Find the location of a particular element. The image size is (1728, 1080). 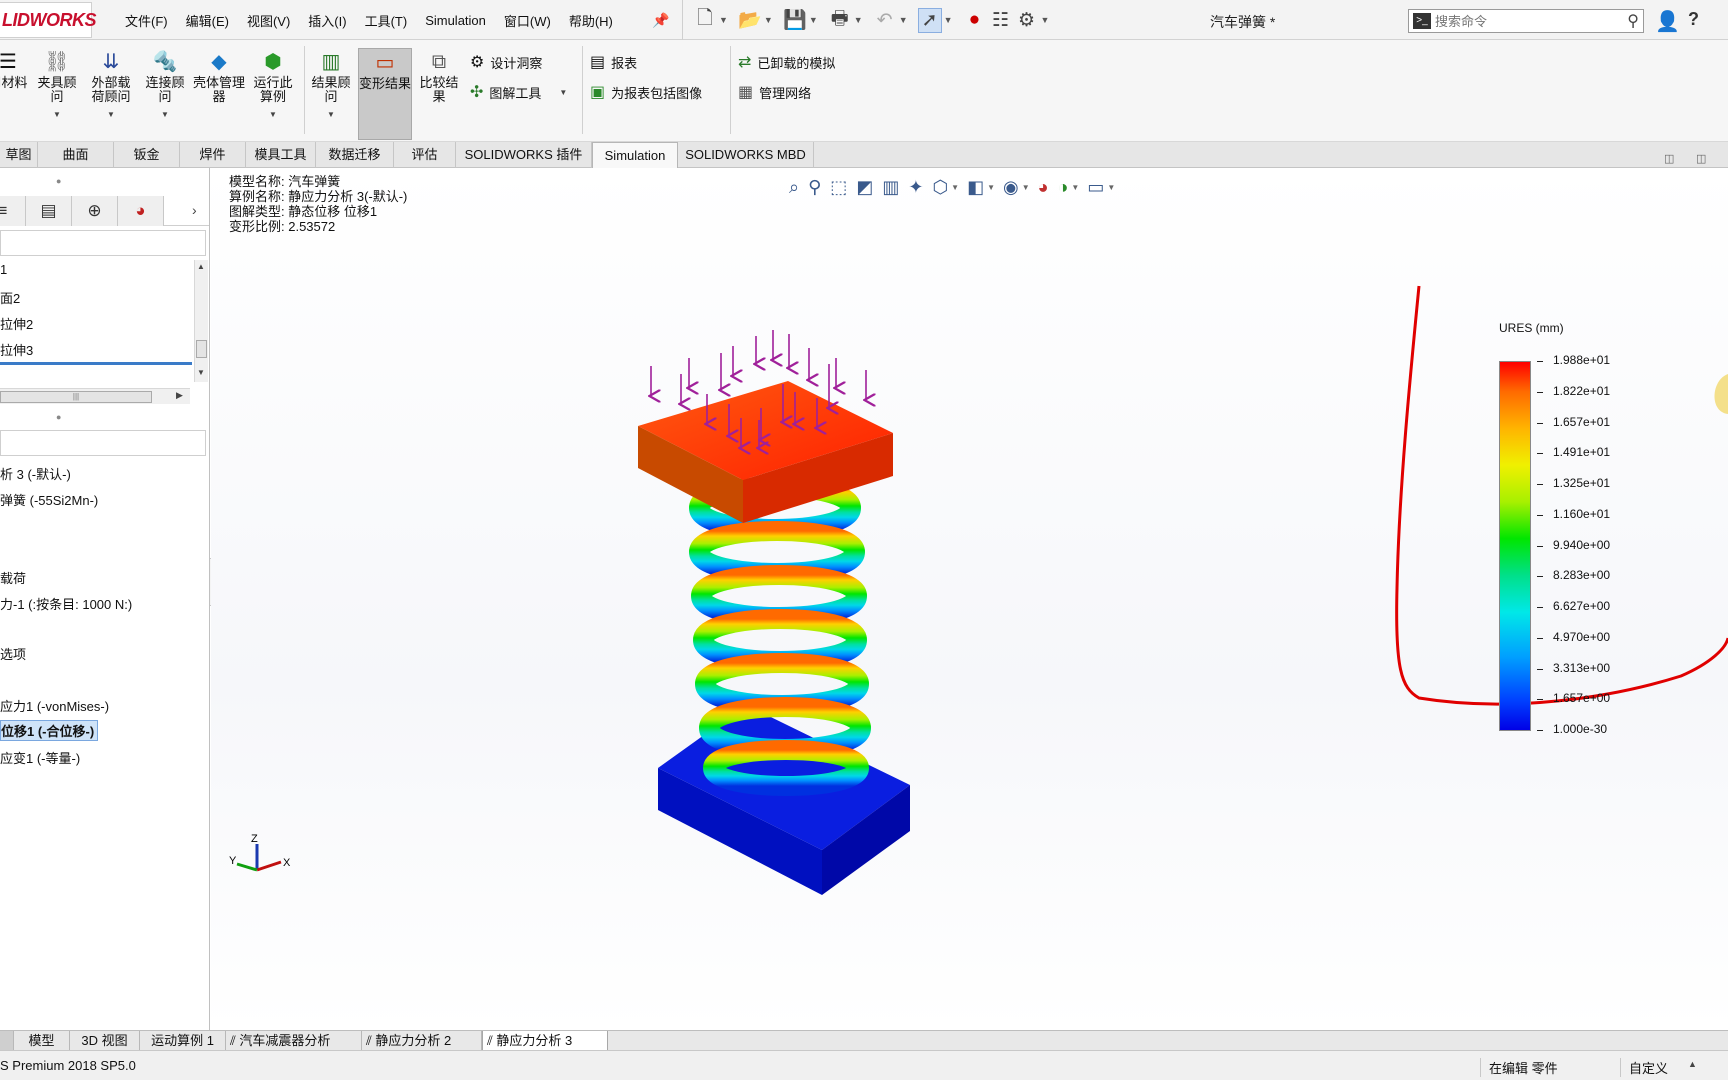

menu-insert: 插入(I) is located at coordinates (327, 20).